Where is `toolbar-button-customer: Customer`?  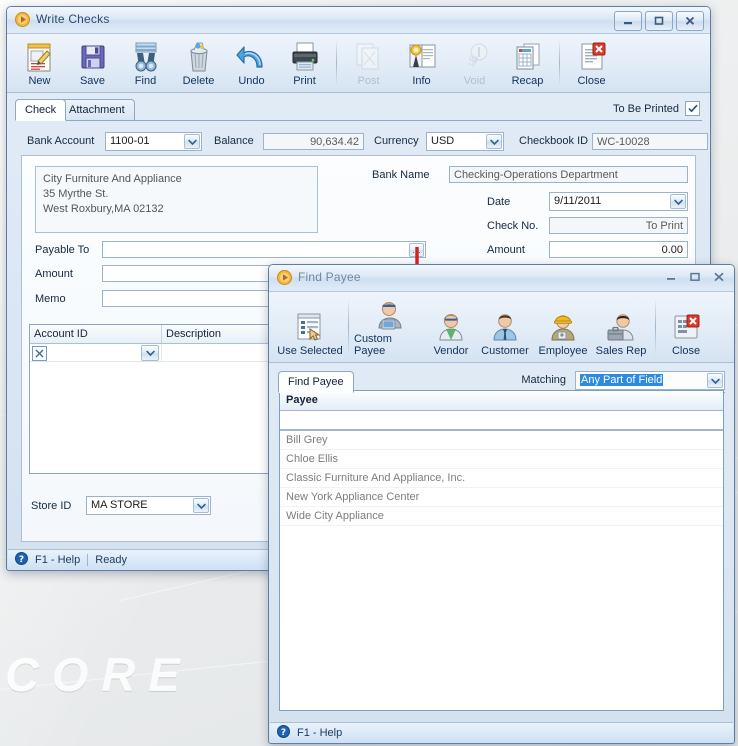
toolbar-button-customer: Customer is located at coordinates (505, 334).